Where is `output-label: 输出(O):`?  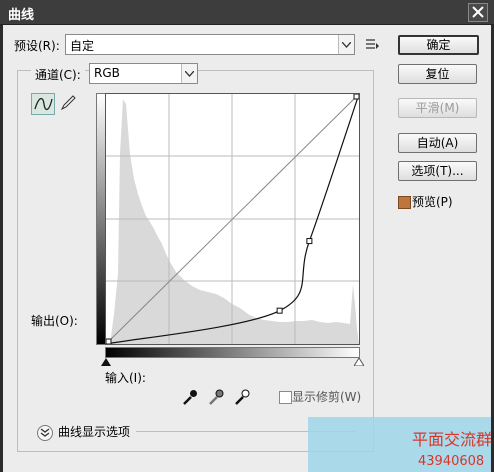 output-label: 输出(O): is located at coordinates (54, 321).